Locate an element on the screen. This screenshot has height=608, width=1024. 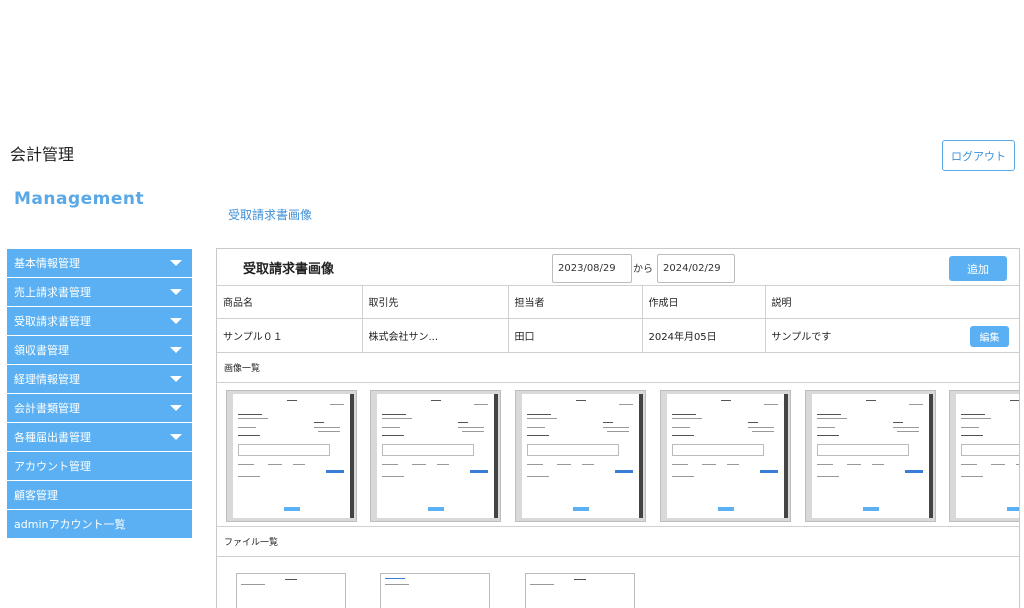
sidebar-item-label: 各種届出書管理 is located at coordinates (52, 437).